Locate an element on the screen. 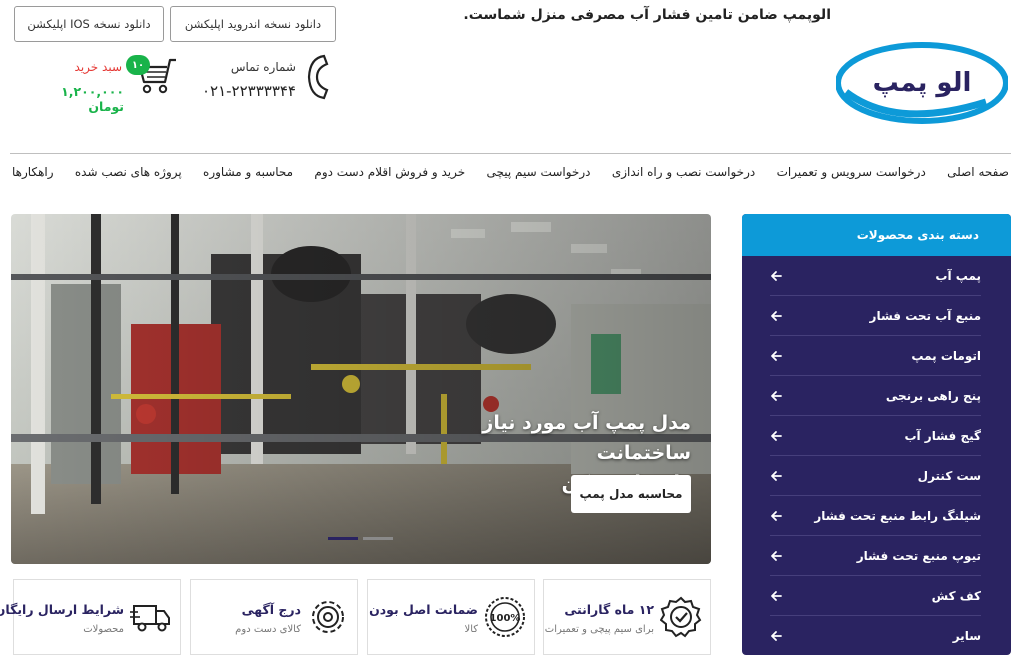 The width and height of the screenshot is (1023, 663). check-badge-icon is located at coordinates (681, 617).